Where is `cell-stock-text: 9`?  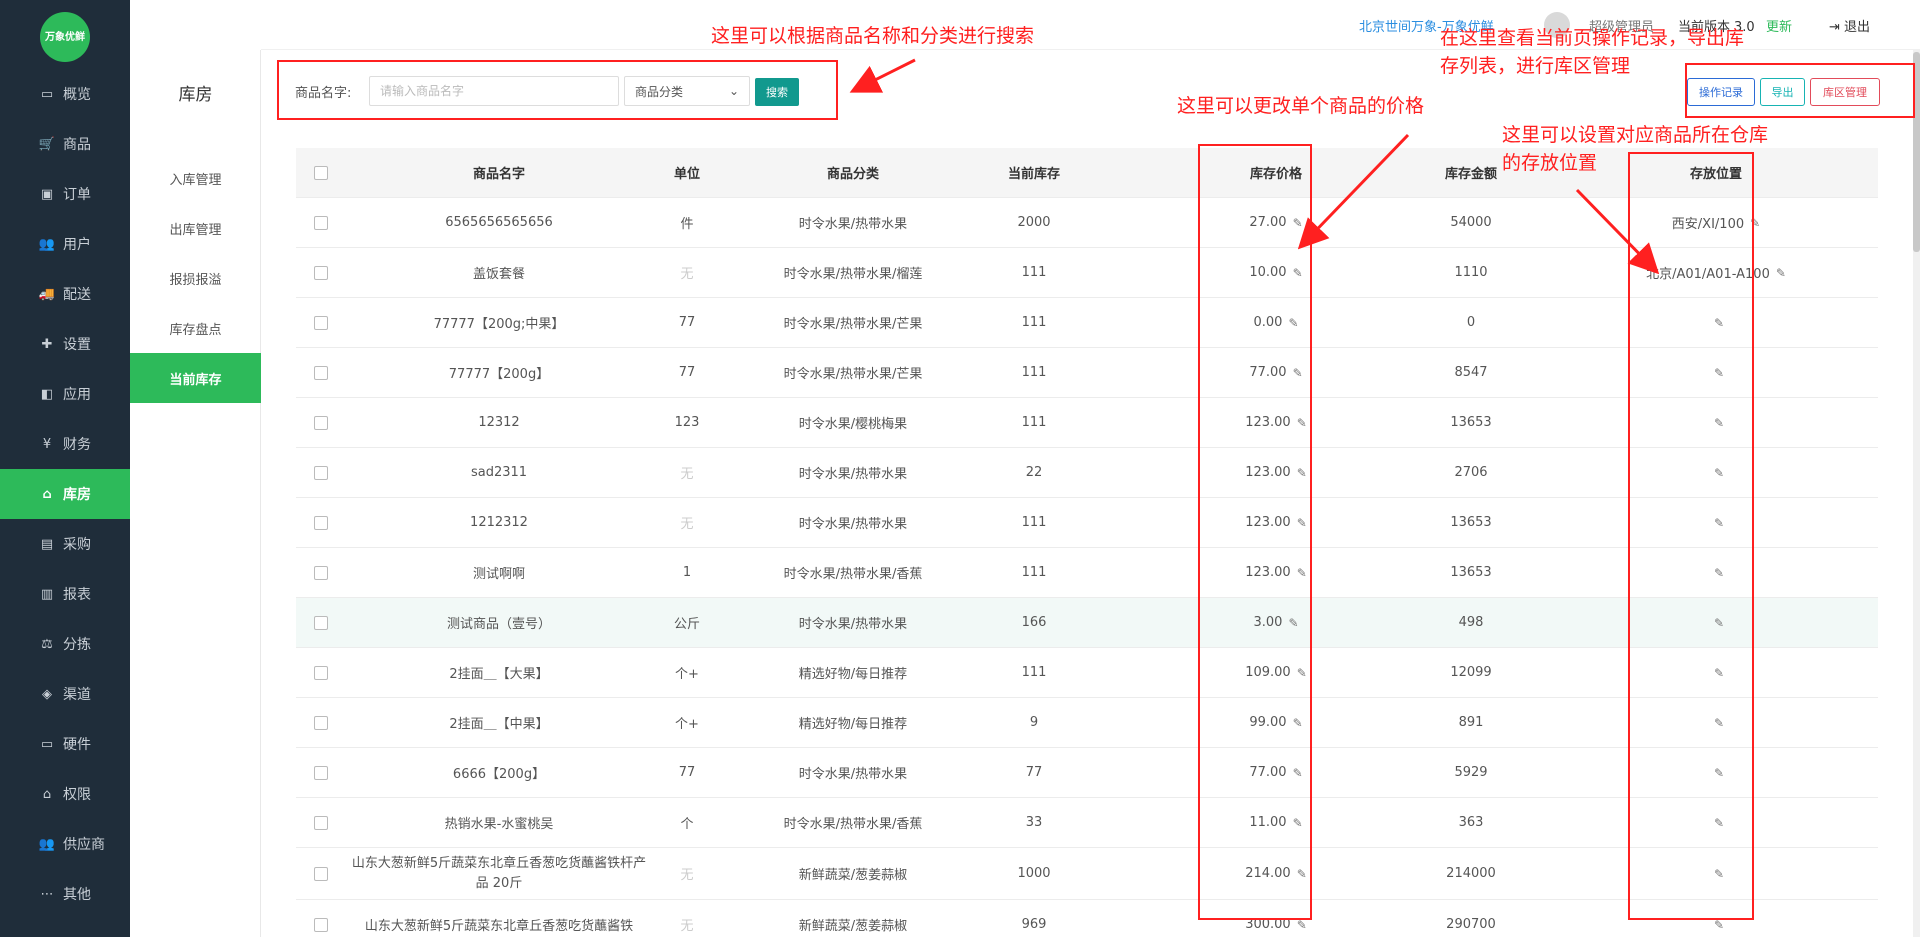
cell-stock-text: 9 is located at coordinates (1034, 722).